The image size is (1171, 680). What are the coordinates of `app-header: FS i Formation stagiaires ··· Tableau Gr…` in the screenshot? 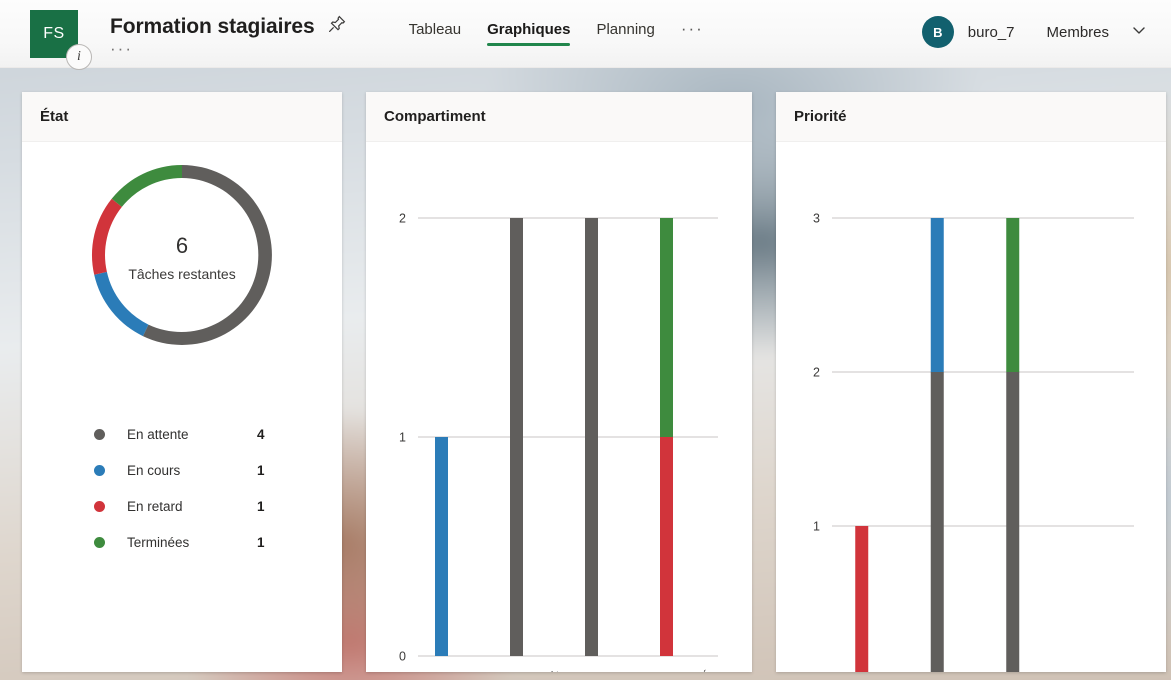 It's located at (585, 35).